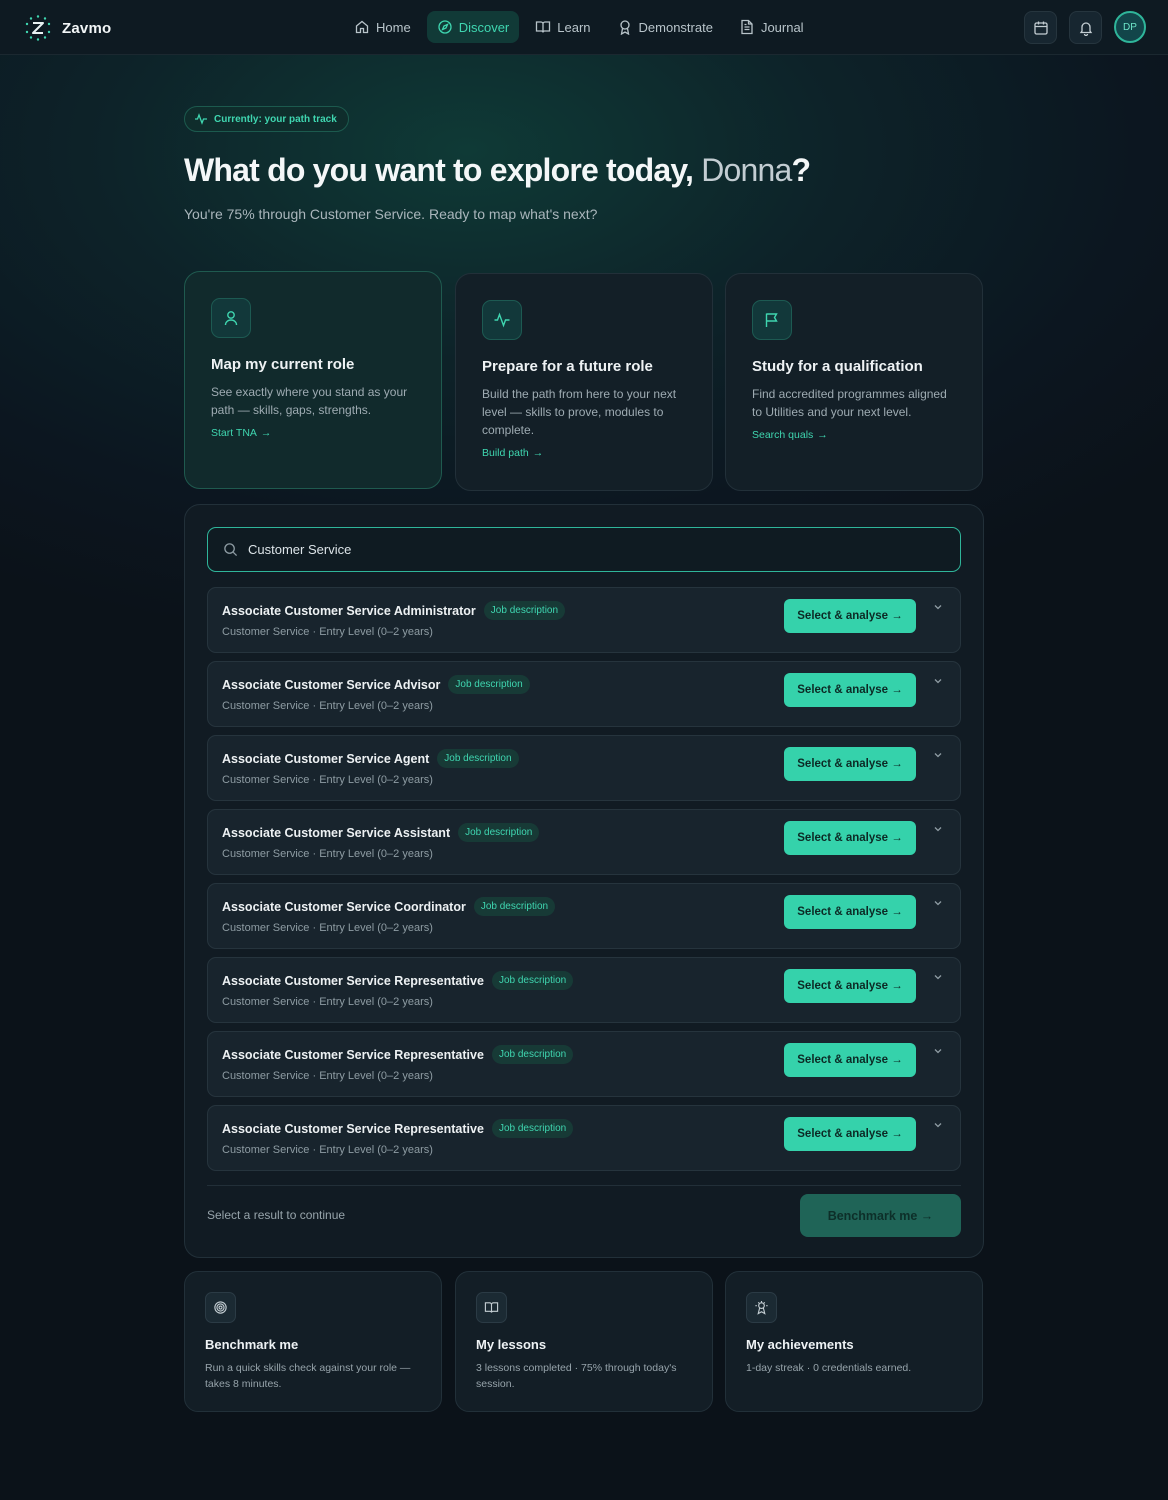 This screenshot has width=1168, height=1500. Describe the element at coordinates (511, 1344) in the screenshot. I see `quick-card-title: My lessons` at that location.